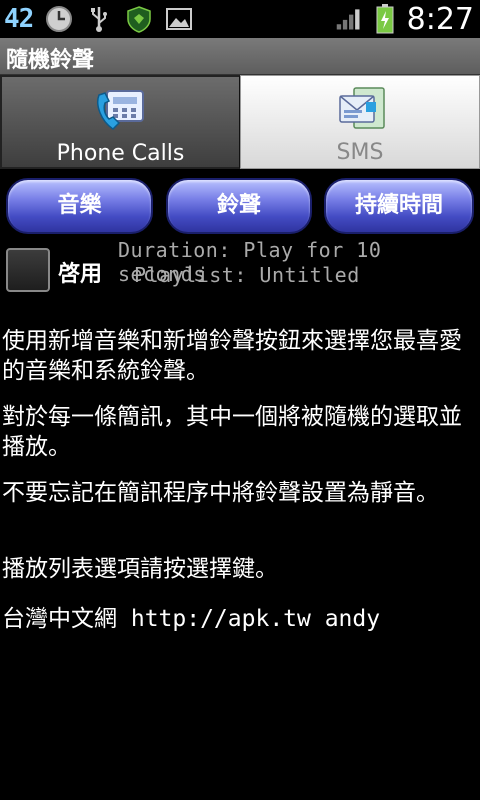 The height and width of the screenshot is (800, 480). Describe the element at coordinates (385, 19) in the screenshot. I see `battery-charging-icon` at that location.